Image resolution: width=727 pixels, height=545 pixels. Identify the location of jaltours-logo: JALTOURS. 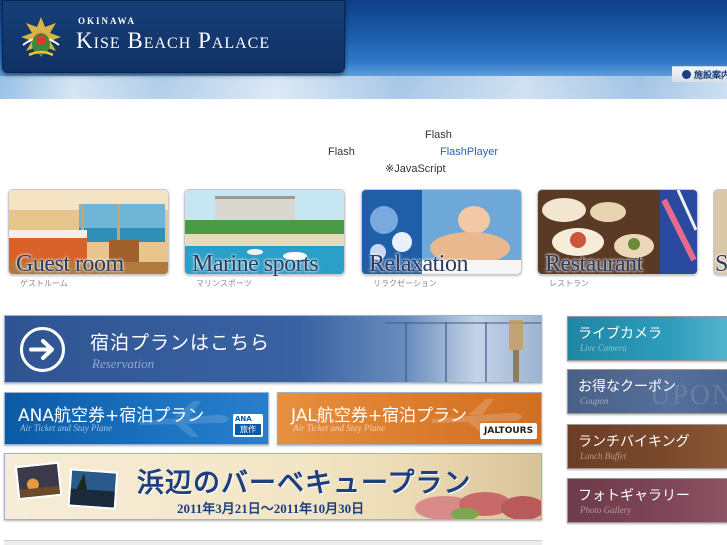
(508, 431).